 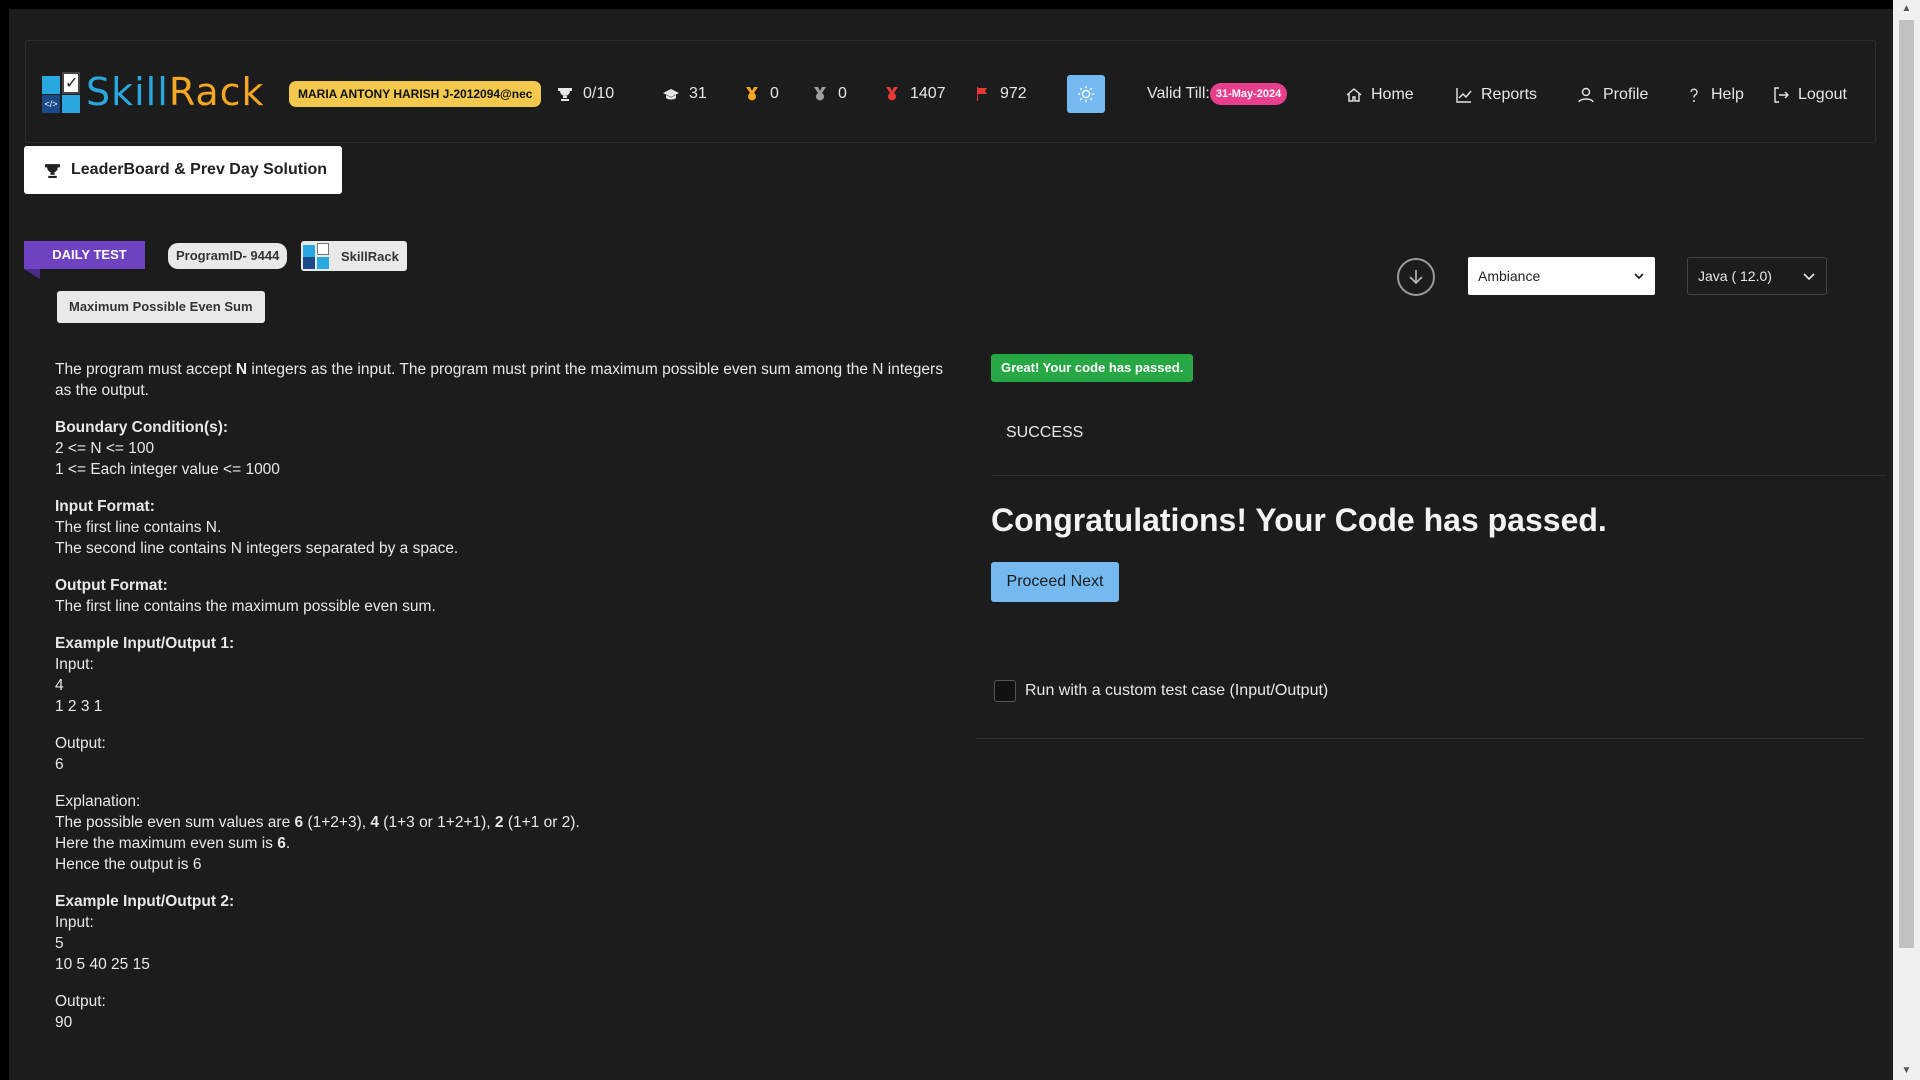 I want to click on nav-logout-label: Logout, so click(x=1822, y=94).